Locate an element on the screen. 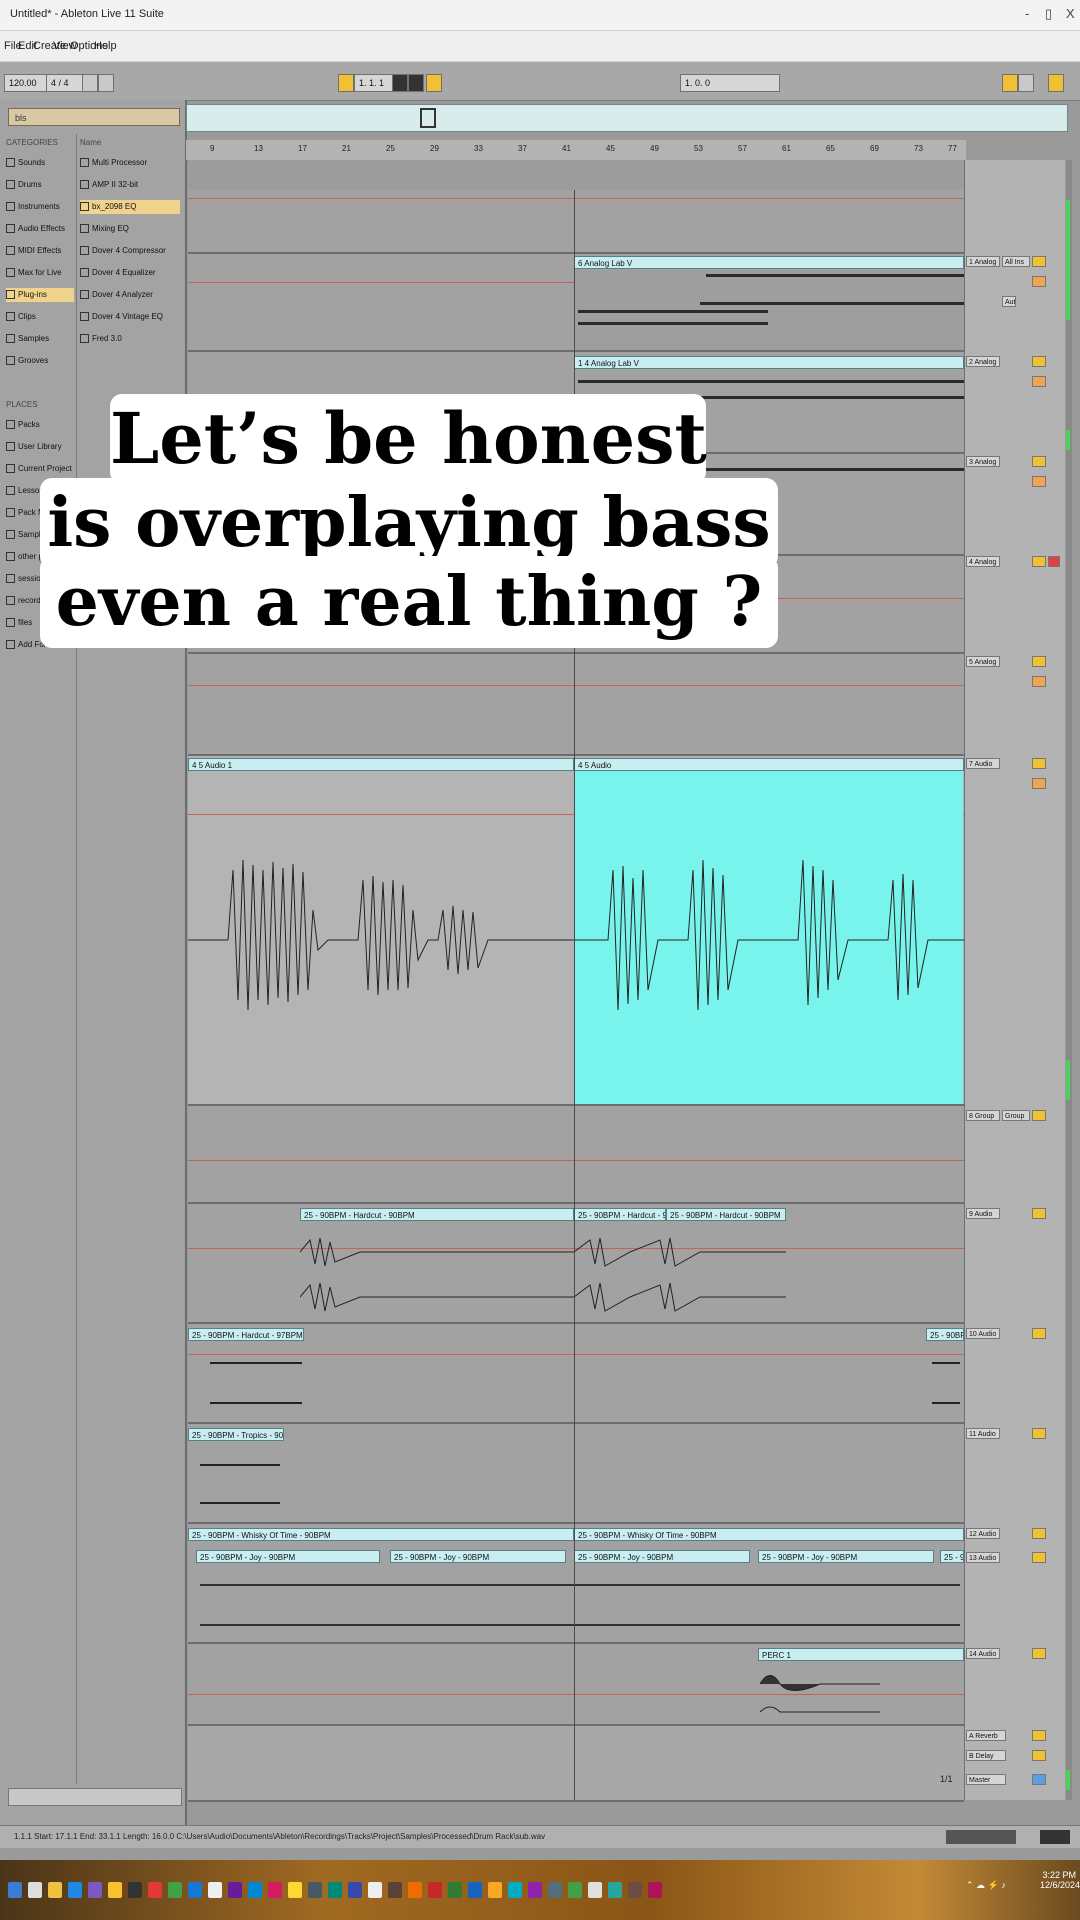 The height and width of the screenshot is (1920, 1080). browser-item: Dover 4 Compressor is located at coordinates (130, 251).